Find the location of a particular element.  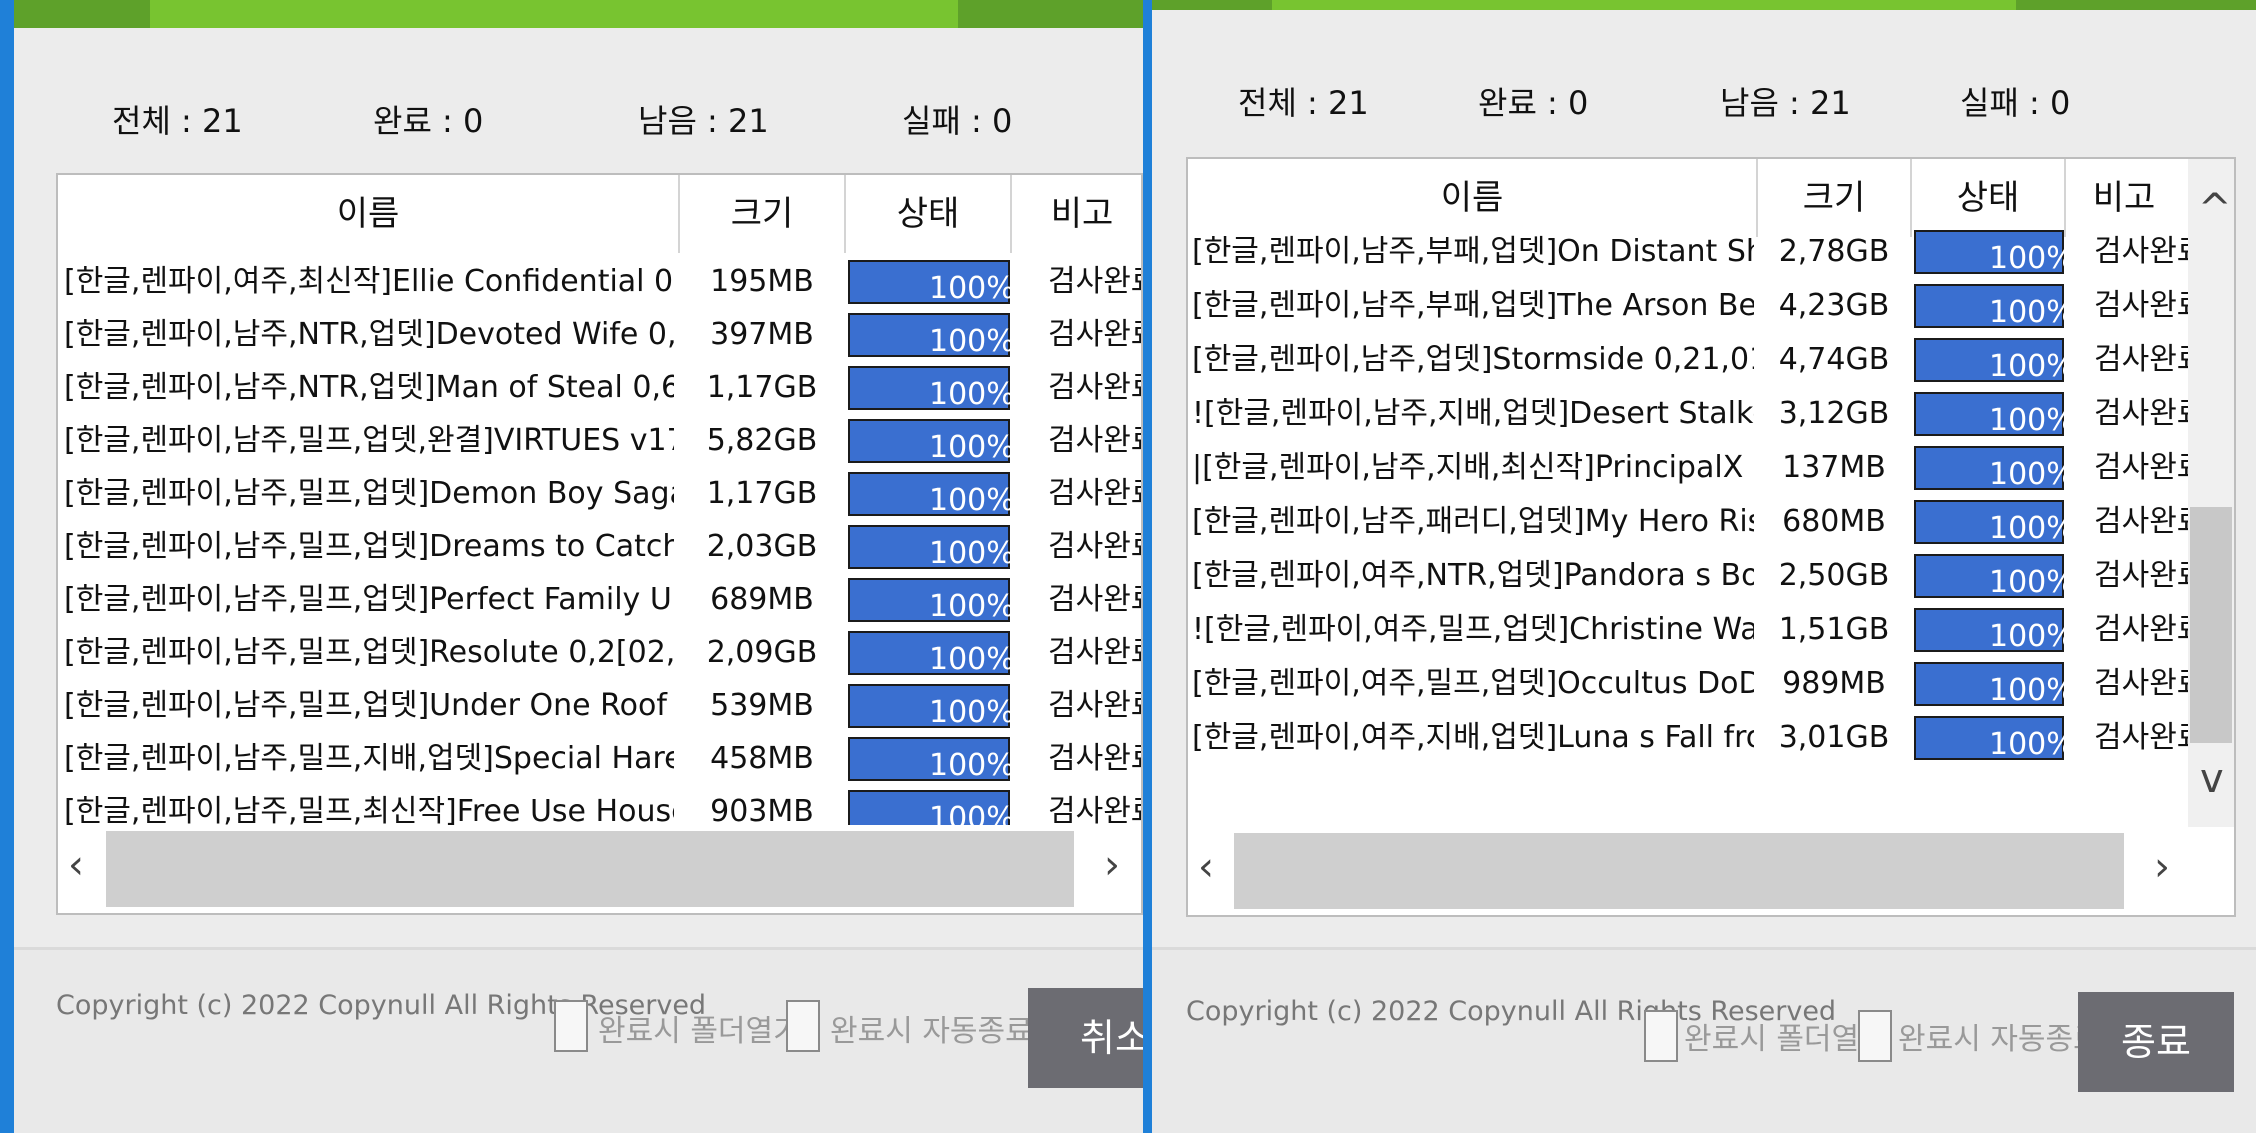

right-vscroll: ^ v is located at coordinates (2211, 493).